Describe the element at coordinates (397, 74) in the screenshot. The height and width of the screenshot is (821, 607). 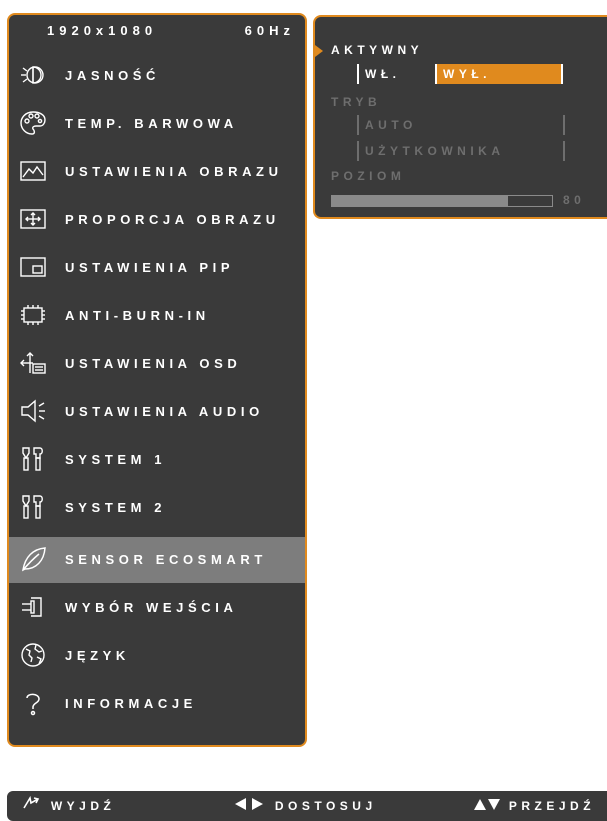
I see `option-on: WŁ.` at that location.